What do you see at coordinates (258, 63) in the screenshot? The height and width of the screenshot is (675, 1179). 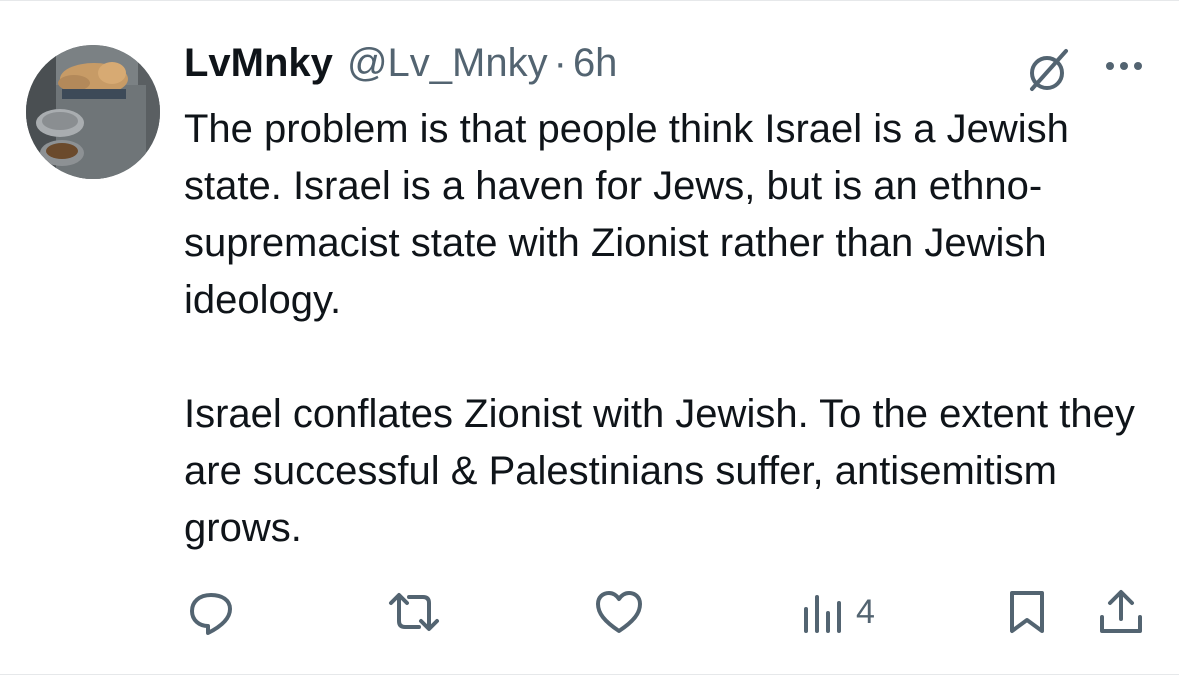 I see `display-name: LvMnky` at bounding box center [258, 63].